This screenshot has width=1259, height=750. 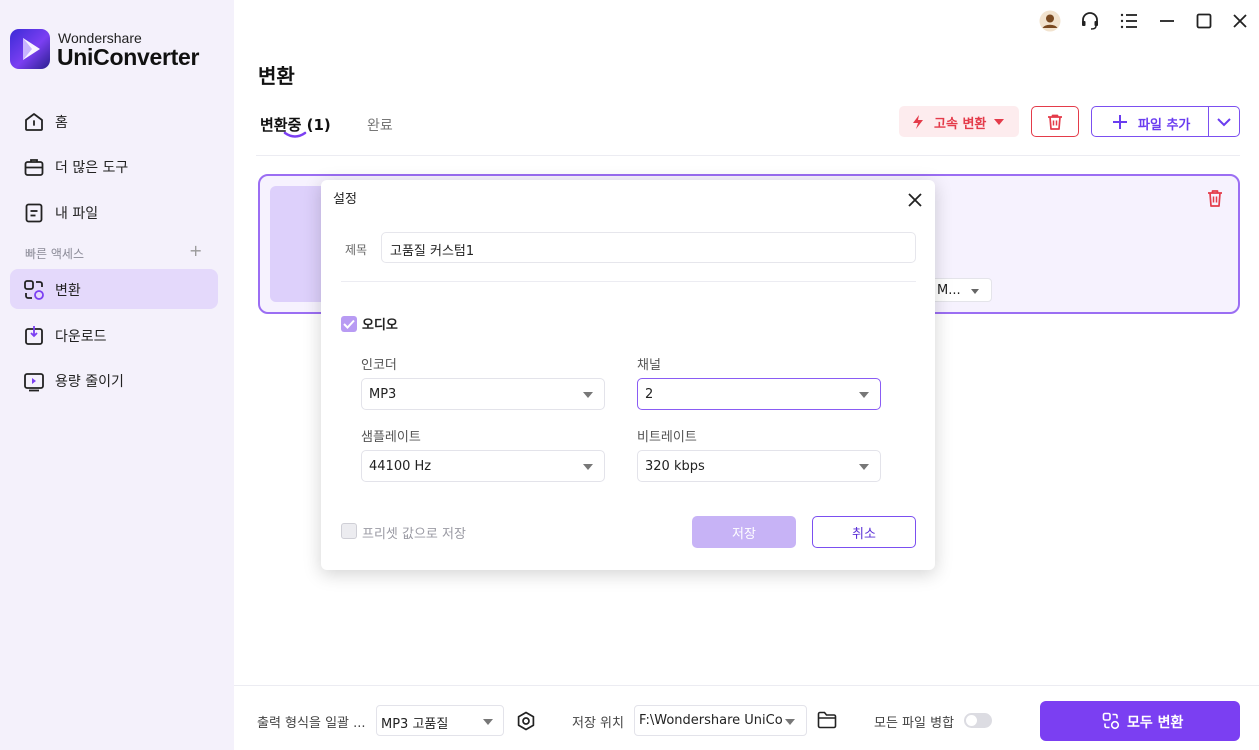 I want to click on close-icon, so click(x=915, y=200).